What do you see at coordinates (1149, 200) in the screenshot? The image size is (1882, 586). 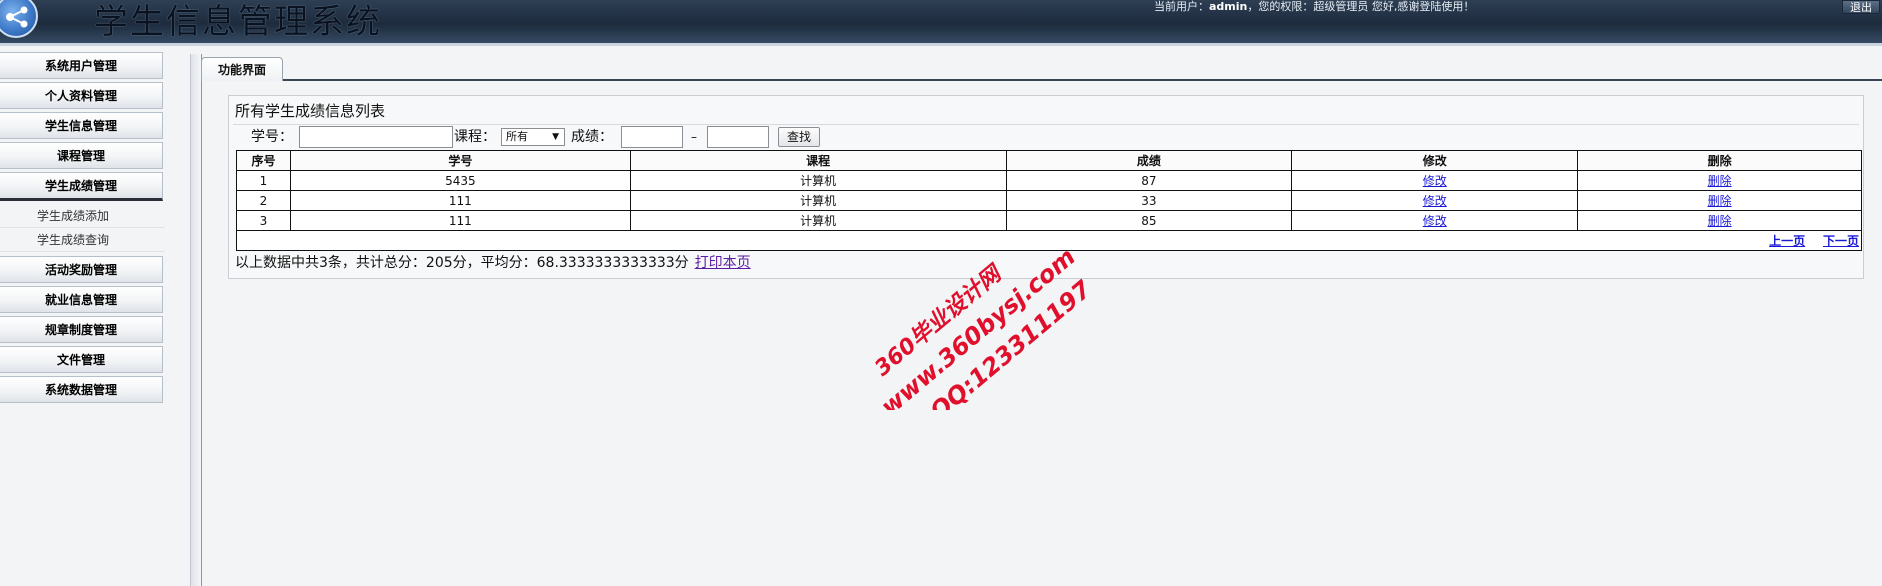 I see `cell-score: 33` at bounding box center [1149, 200].